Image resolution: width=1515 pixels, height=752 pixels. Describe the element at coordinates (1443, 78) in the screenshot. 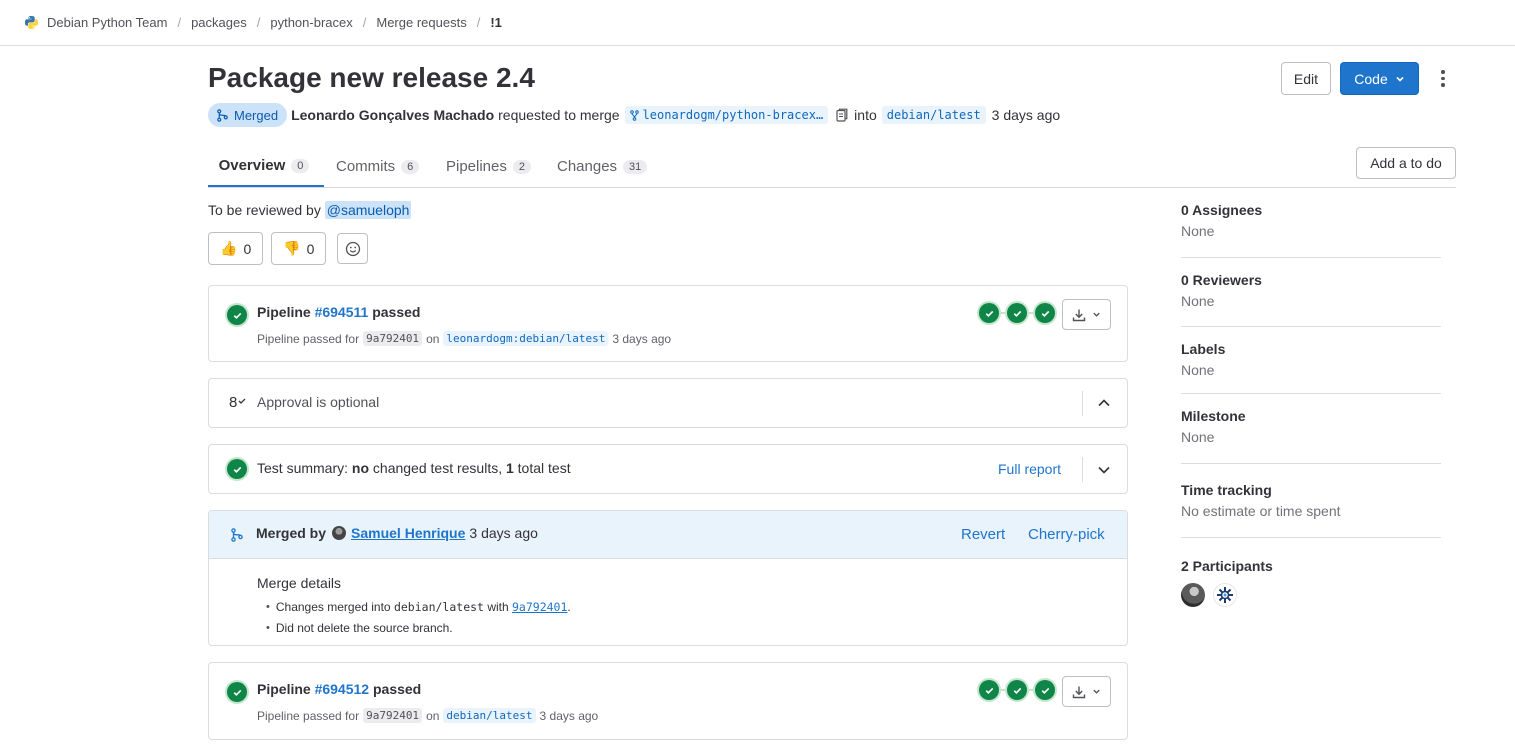

I see `more-actions-icon` at that location.